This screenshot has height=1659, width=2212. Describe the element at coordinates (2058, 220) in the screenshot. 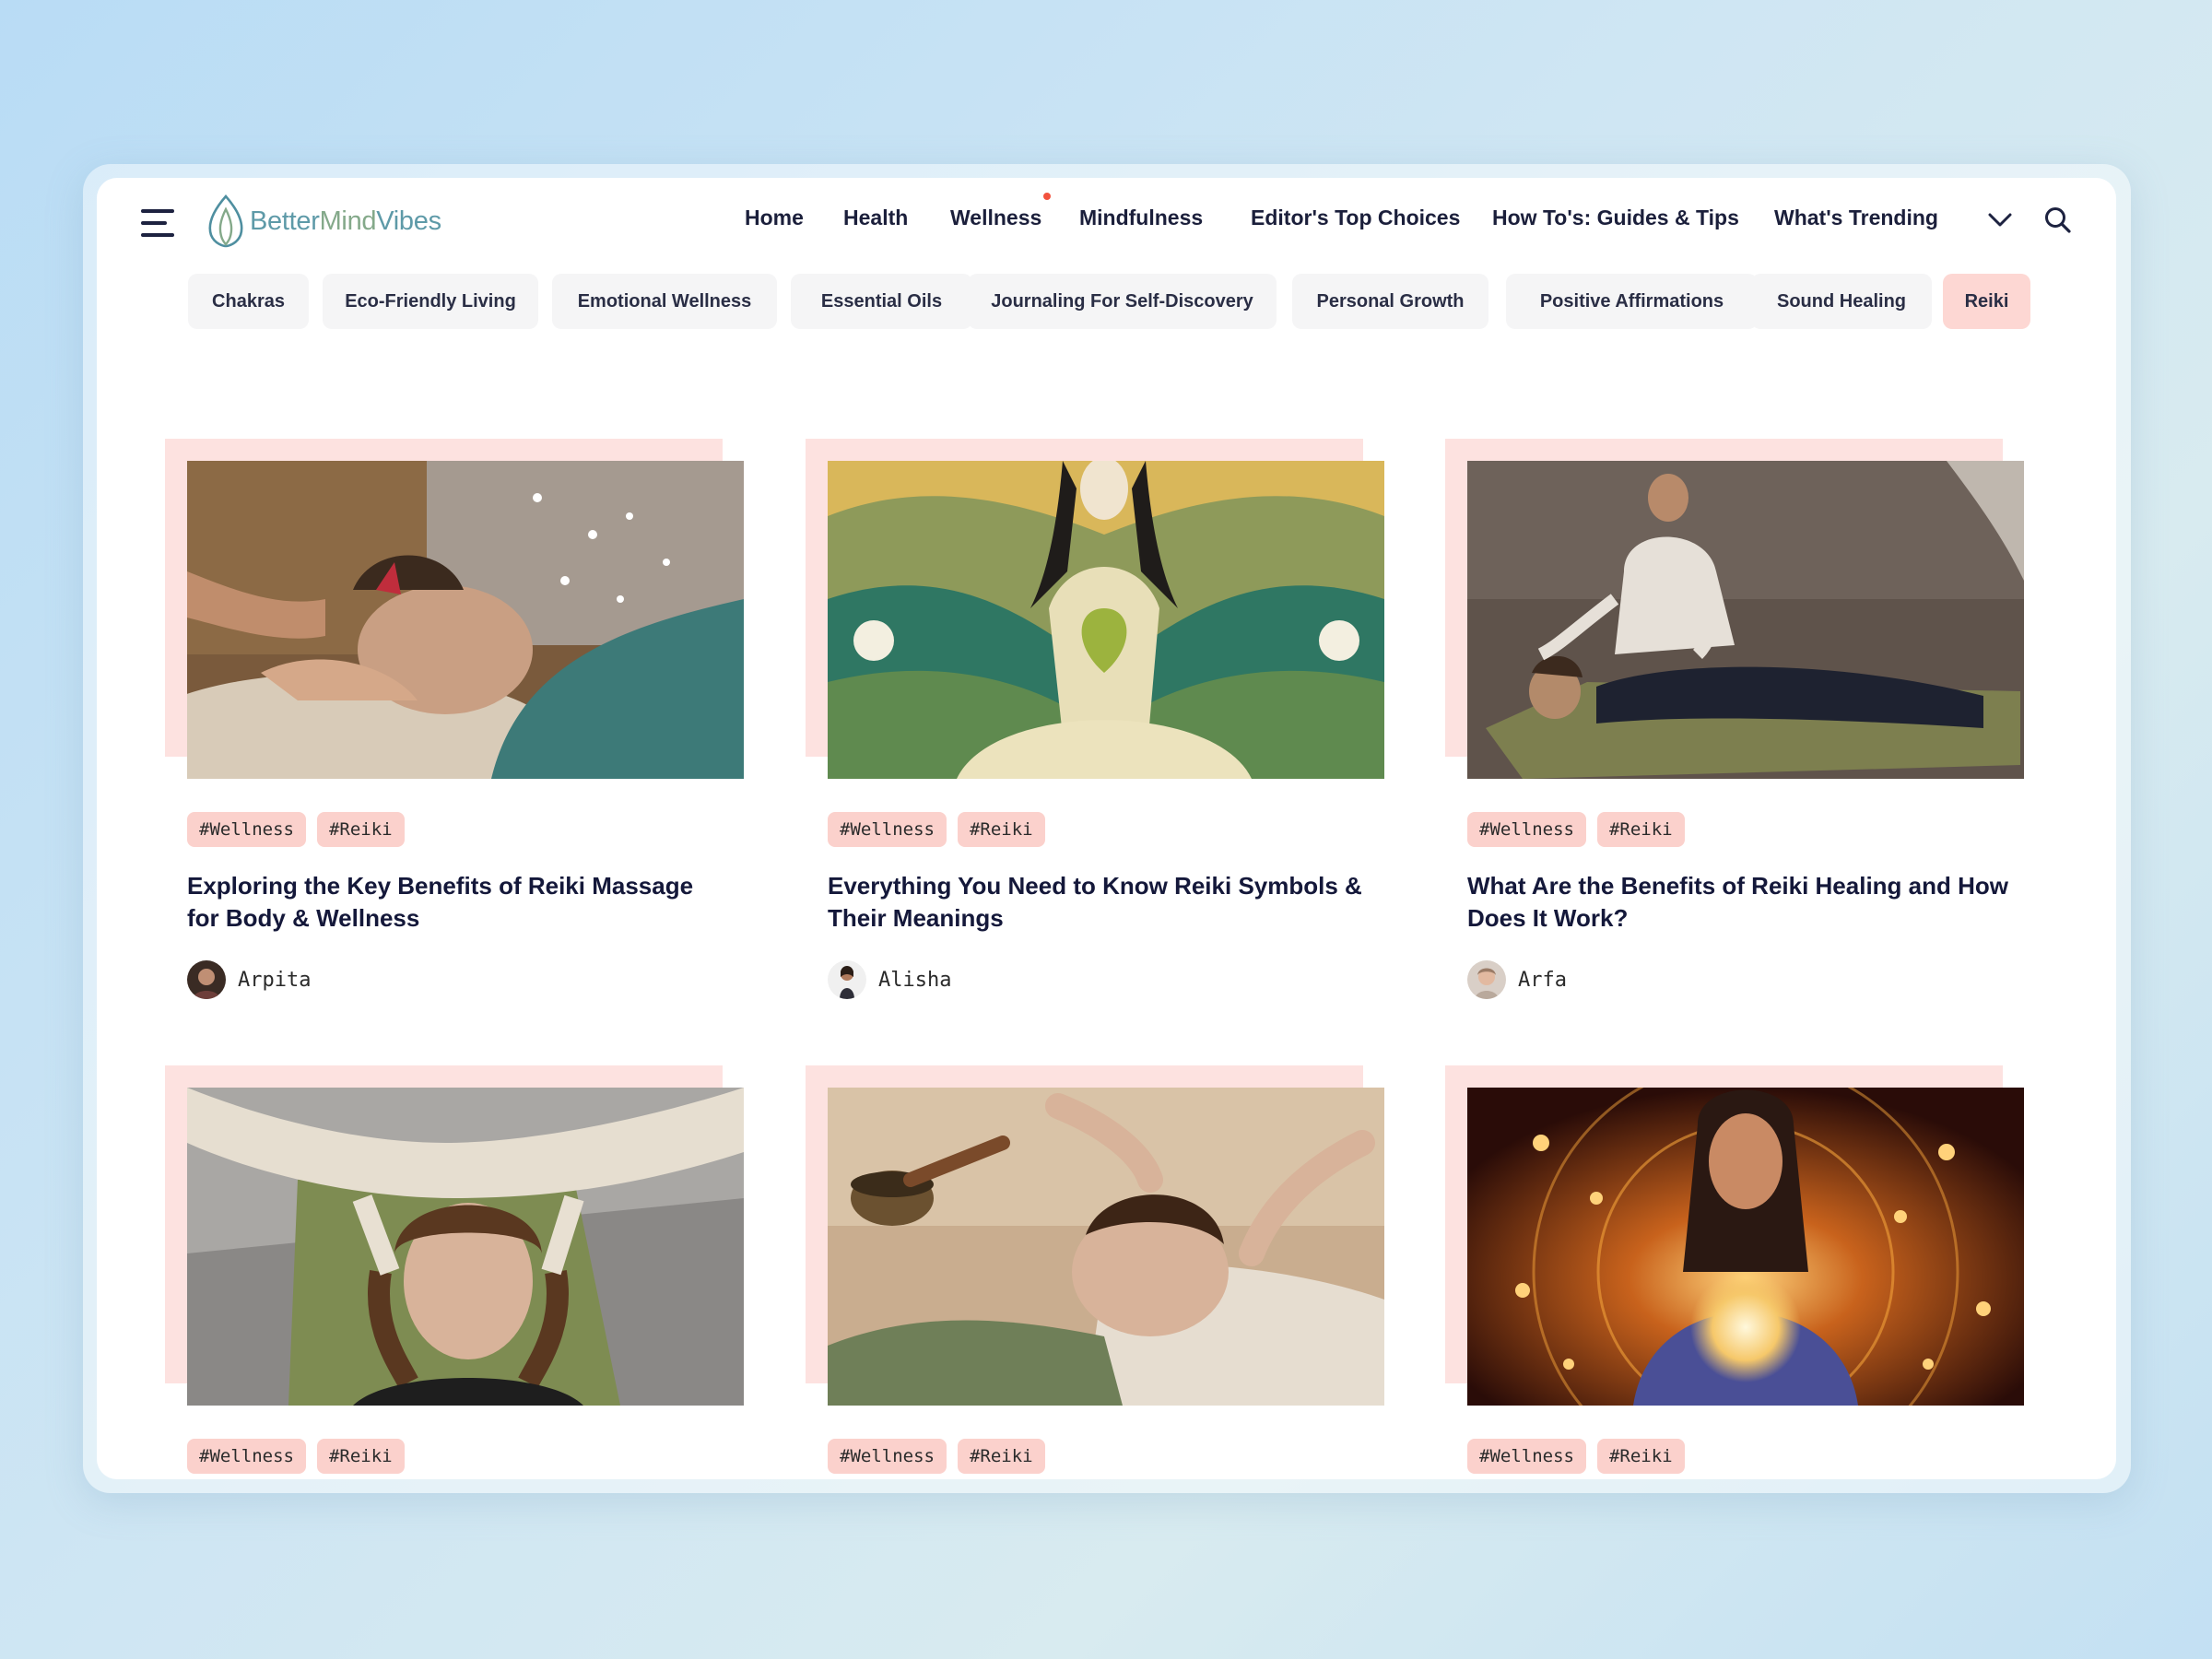

I see `search-icon` at that location.